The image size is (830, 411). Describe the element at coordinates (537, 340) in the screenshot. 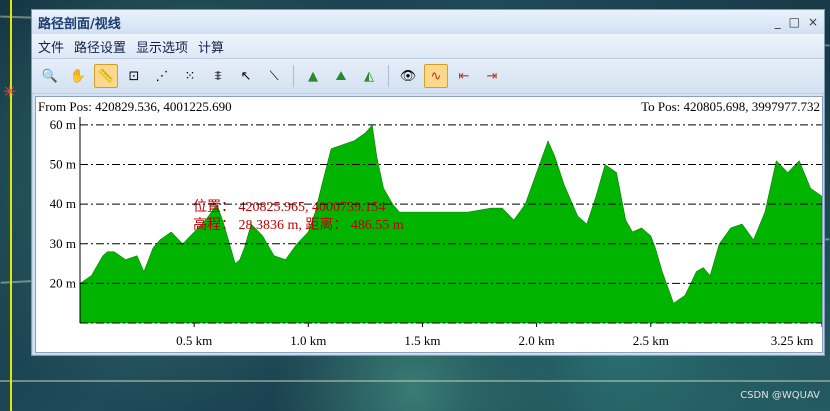

I see `x-tick-label: 2.0 km` at that location.